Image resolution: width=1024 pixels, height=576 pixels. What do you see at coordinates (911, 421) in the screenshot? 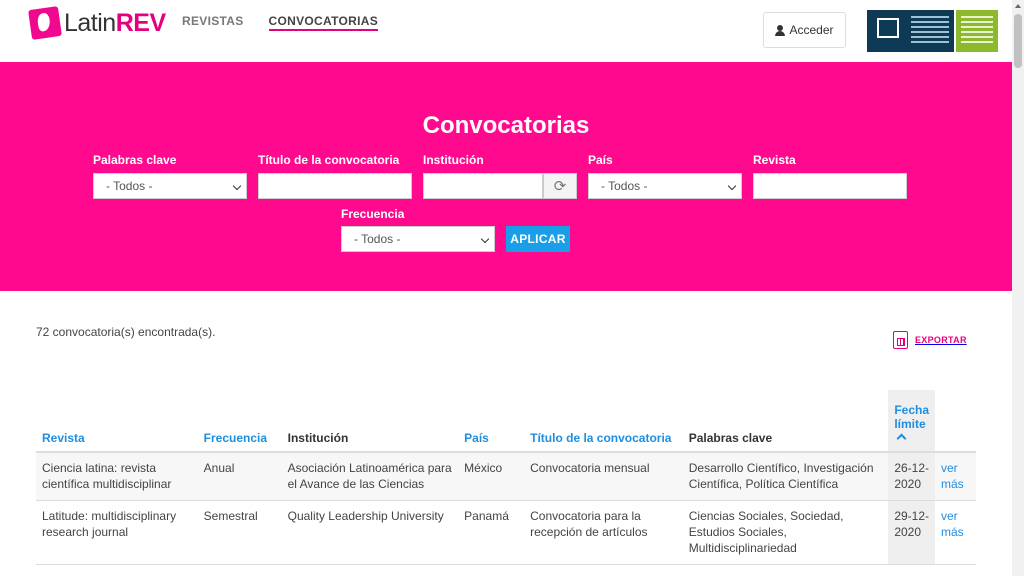
I see `col-fecha-limite: Fecha límite` at bounding box center [911, 421].